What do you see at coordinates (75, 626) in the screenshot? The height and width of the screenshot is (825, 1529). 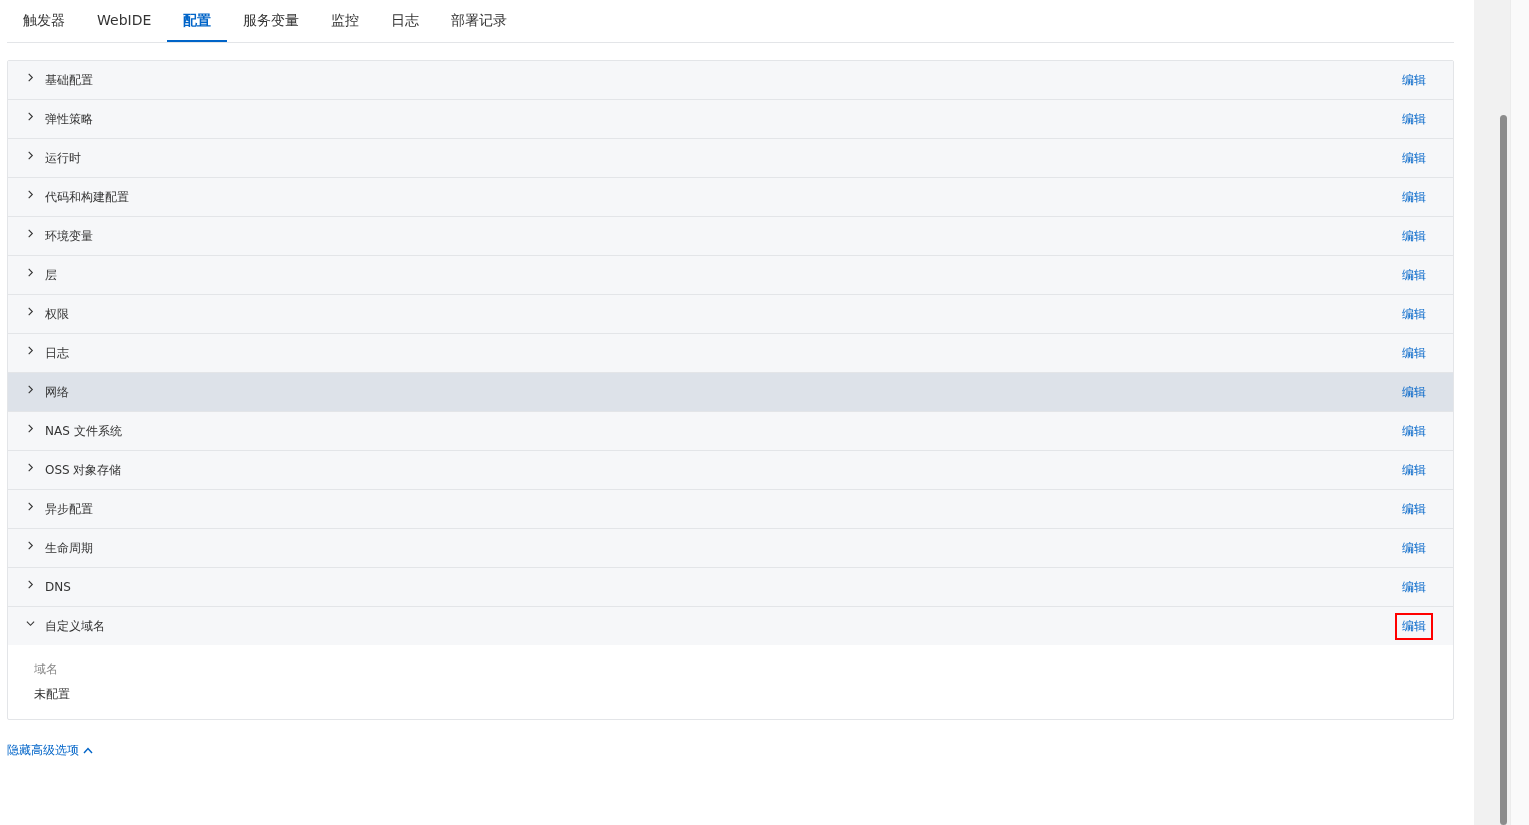 I see `section-title: 自定义域名` at bounding box center [75, 626].